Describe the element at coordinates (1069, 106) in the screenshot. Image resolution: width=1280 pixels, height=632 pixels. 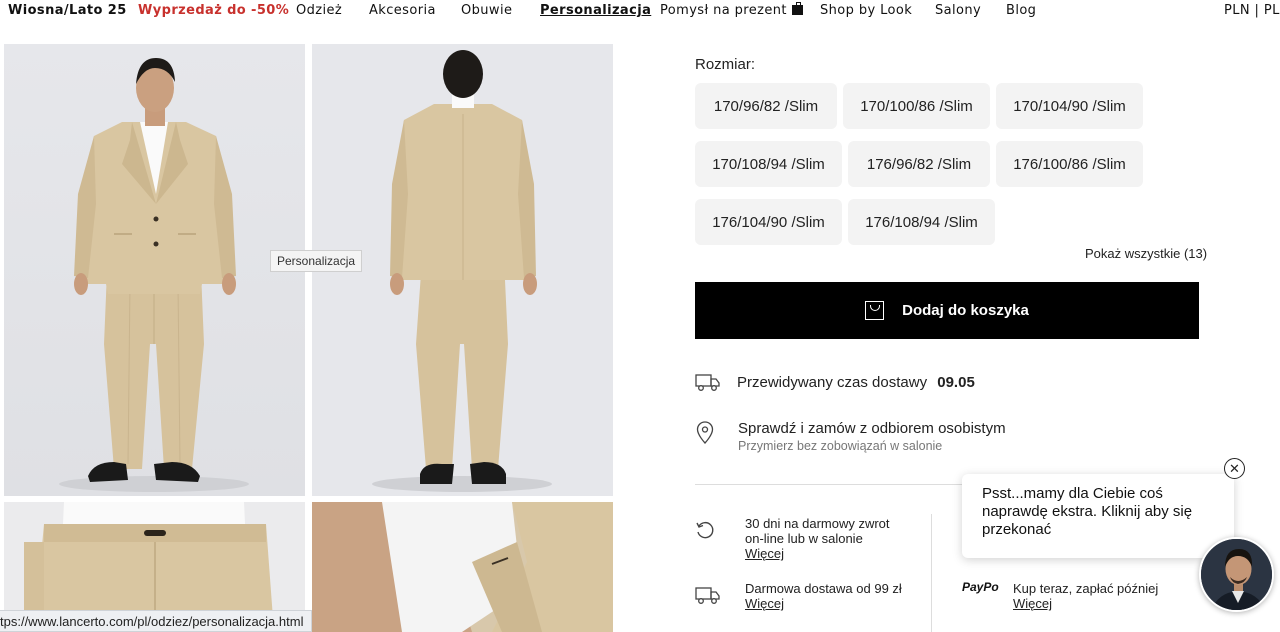
I see `size-option: 170/104/90 /Slim` at that location.